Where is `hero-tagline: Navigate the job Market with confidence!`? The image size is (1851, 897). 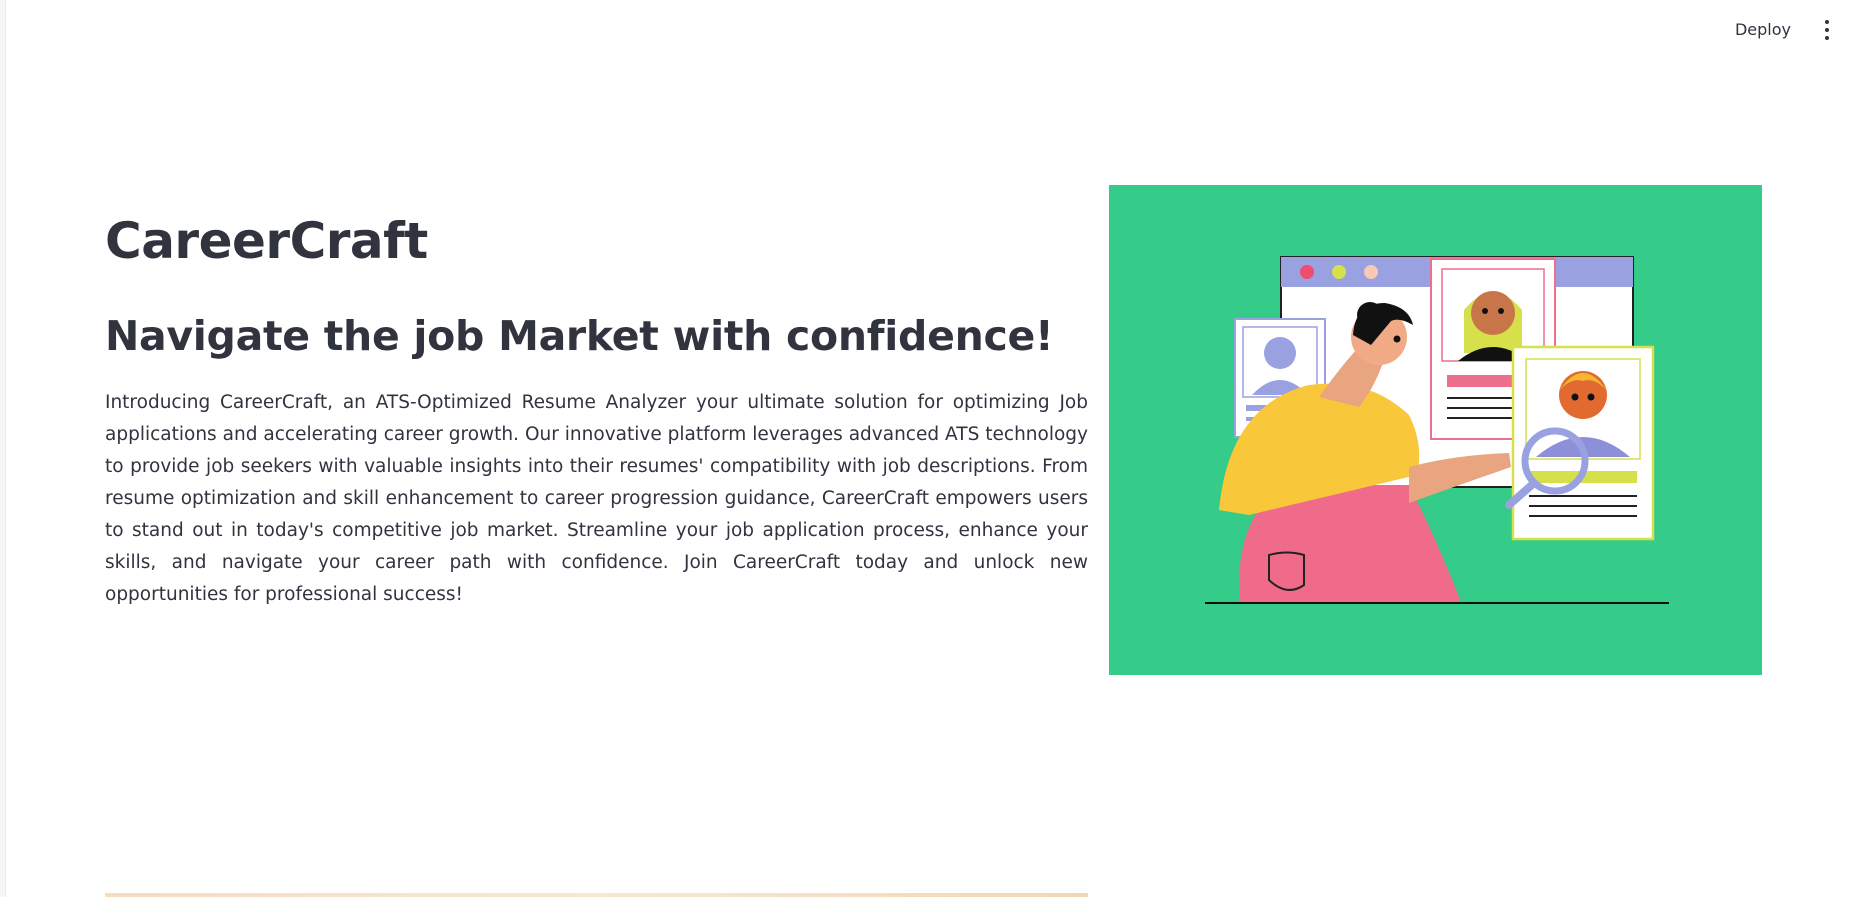
hero-tagline: Navigate the job Market with confidence! is located at coordinates (579, 336).